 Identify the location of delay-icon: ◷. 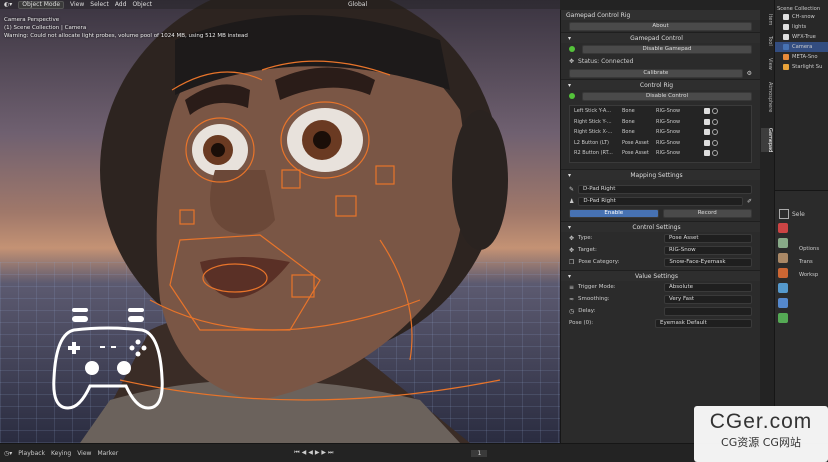
(572, 311).